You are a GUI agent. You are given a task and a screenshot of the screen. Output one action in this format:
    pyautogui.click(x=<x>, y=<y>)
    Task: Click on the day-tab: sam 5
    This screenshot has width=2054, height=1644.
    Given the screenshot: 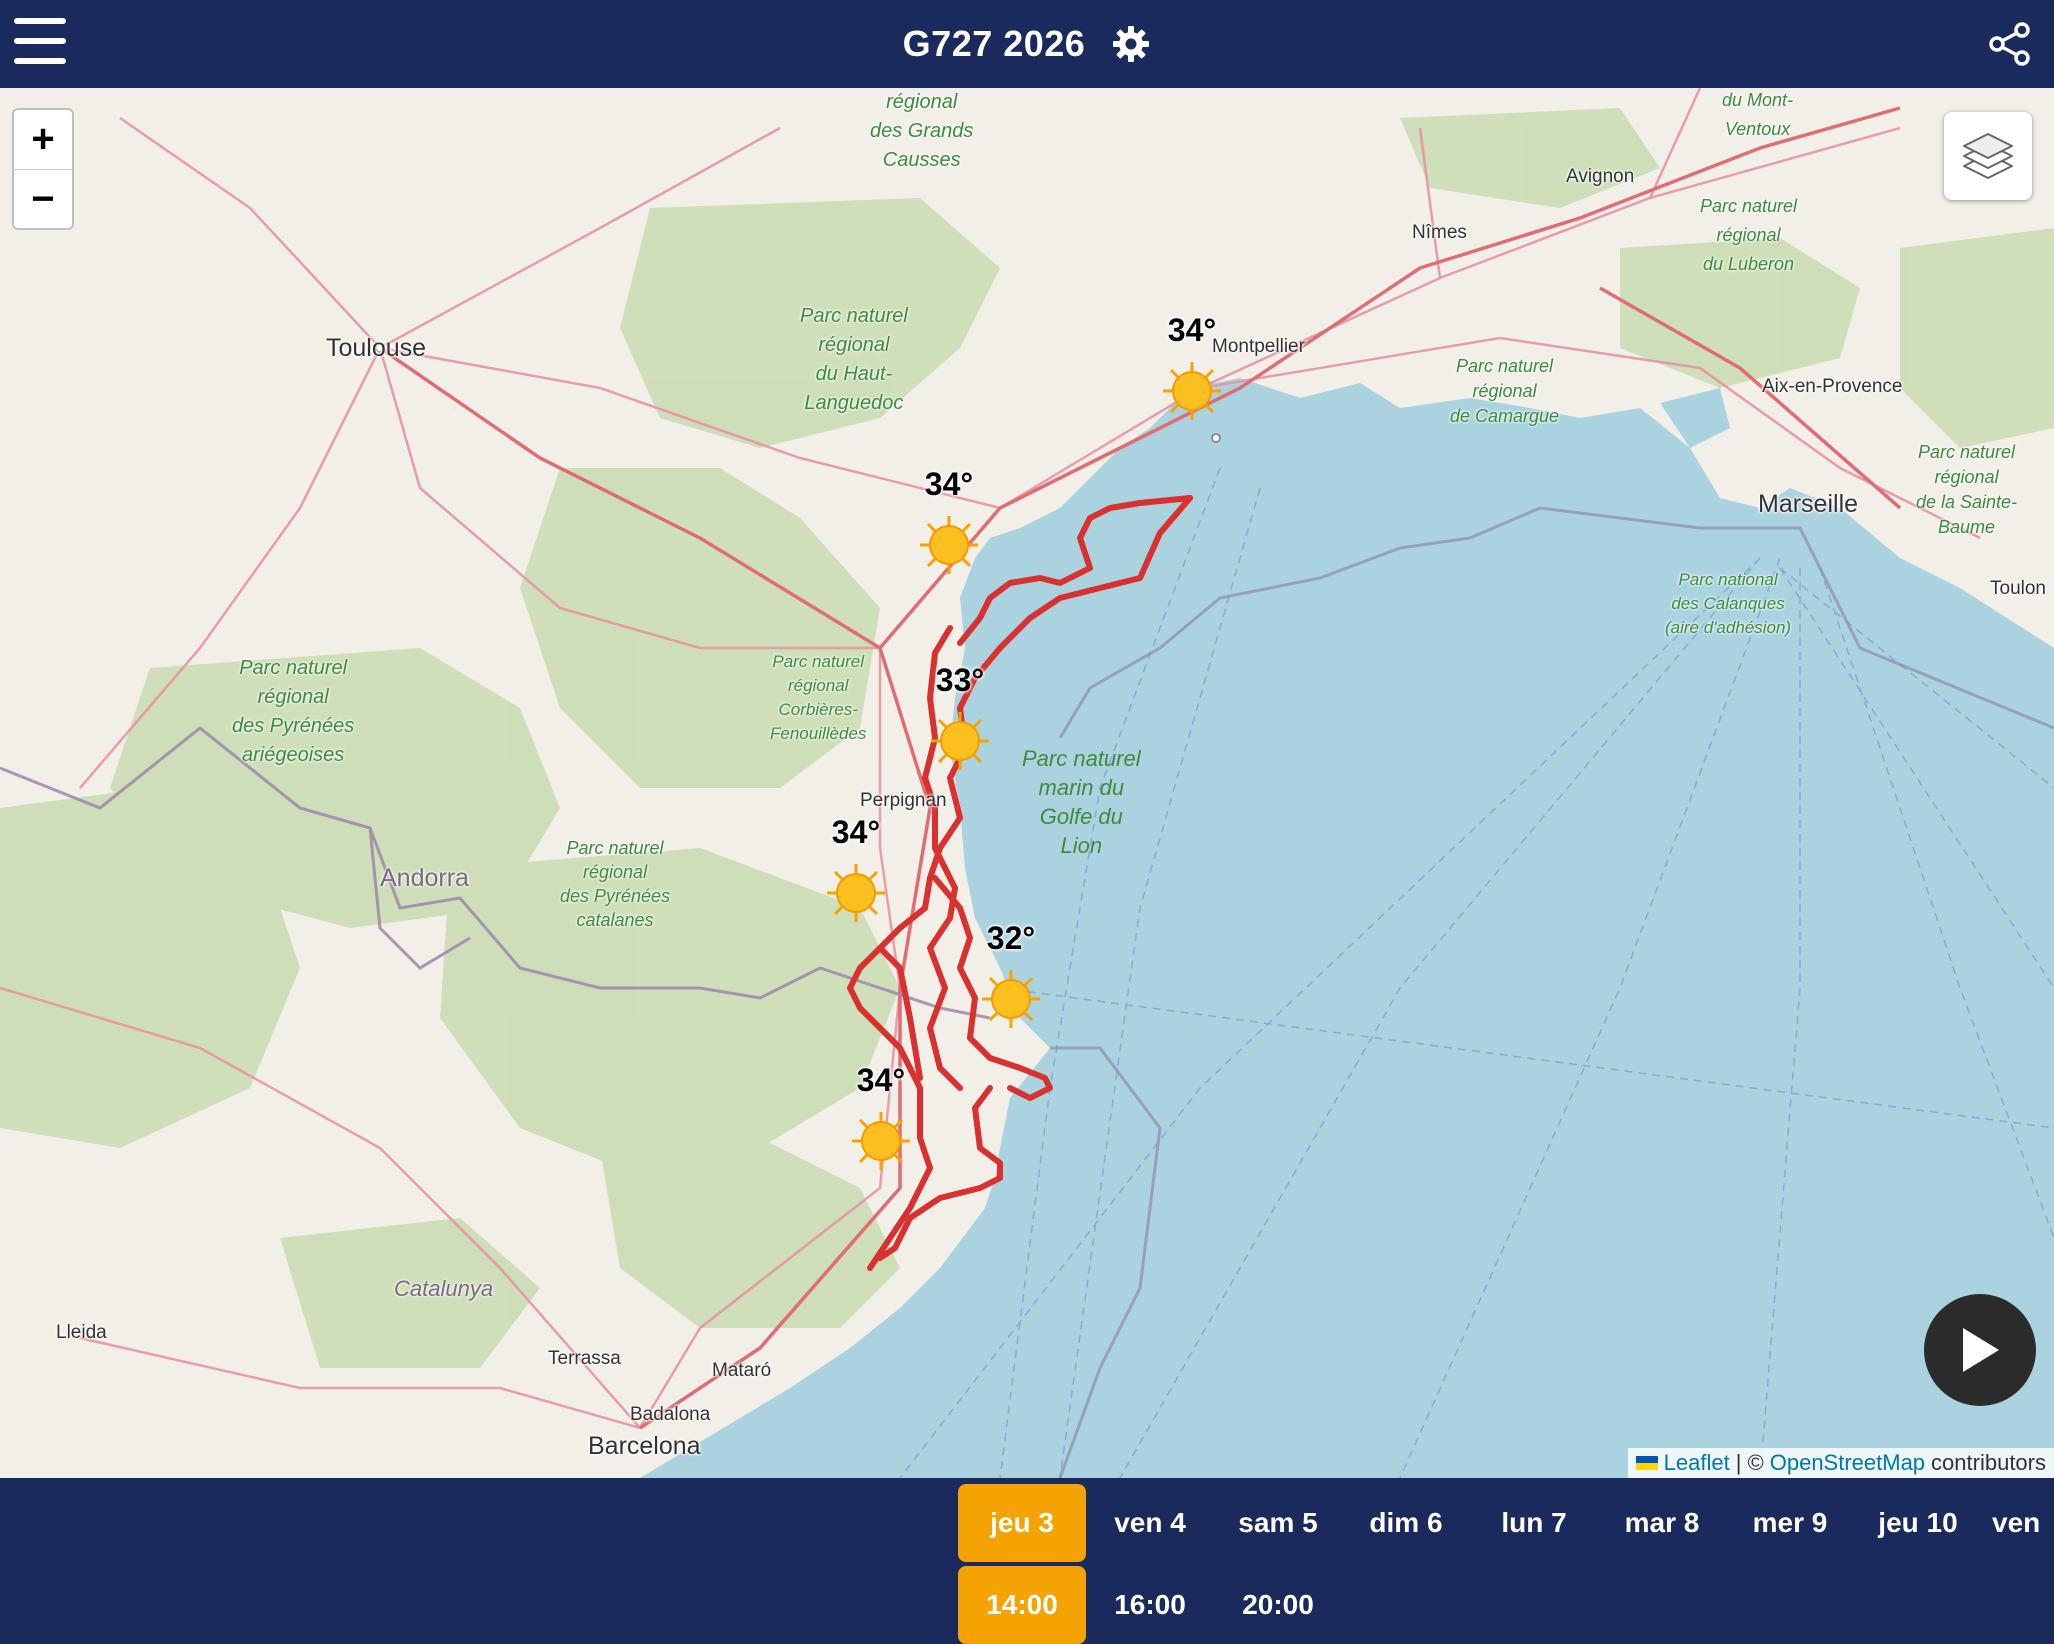 What is the action you would take?
    pyautogui.click(x=1278, y=1523)
    